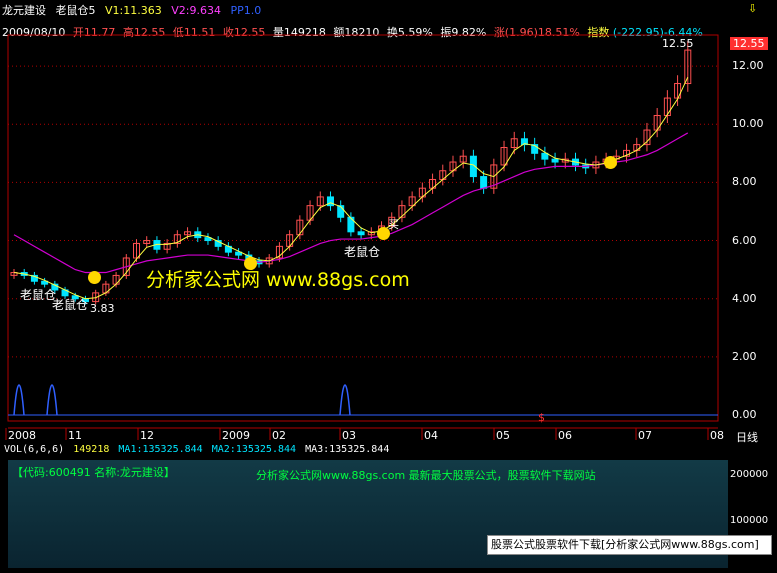 The image size is (777, 573). What do you see at coordinates (38, 295) in the screenshot?
I see `annotation-rat-1: 老鼠仓` at bounding box center [38, 295].